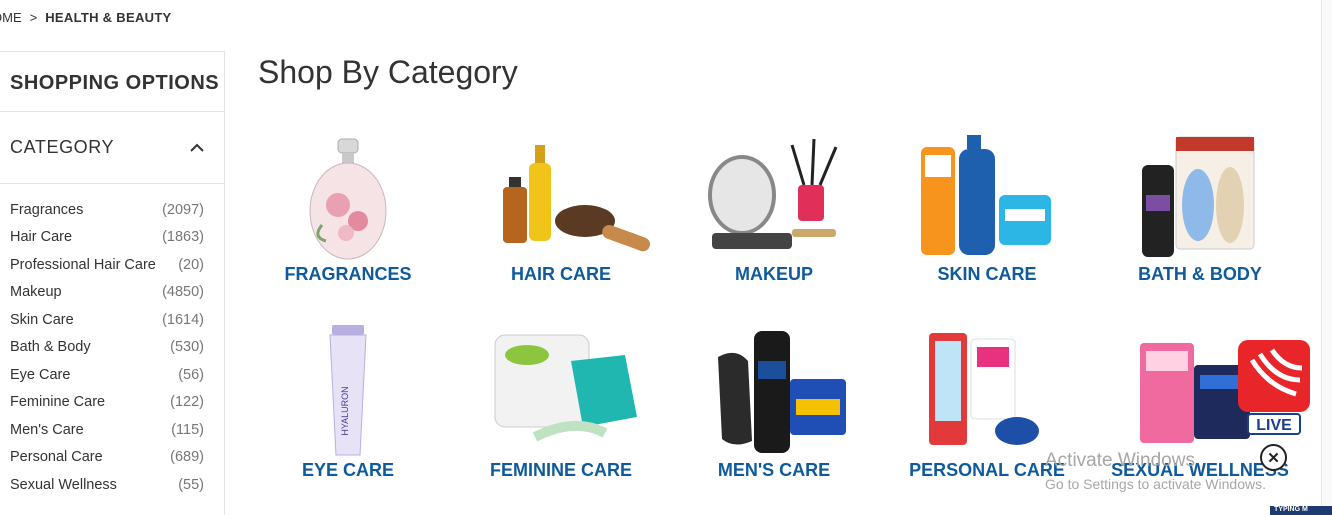 The width and height of the screenshot is (1332, 515). Describe the element at coordinates (183, 292) in the screenshot. I see `category-item-count: (4850)` at that location.